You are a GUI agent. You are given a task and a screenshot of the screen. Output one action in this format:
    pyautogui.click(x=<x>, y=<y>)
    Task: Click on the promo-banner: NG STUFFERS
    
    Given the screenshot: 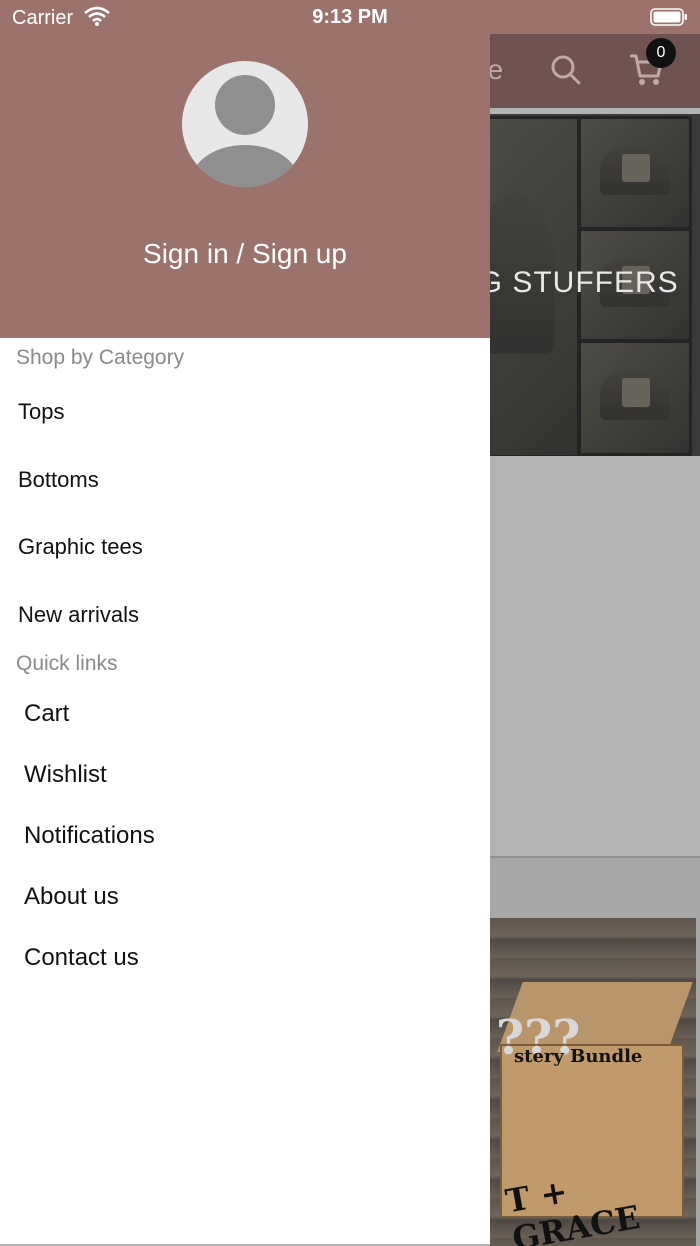 What is the action you would take?
    pyautogui.click(x=595, y=285)
    